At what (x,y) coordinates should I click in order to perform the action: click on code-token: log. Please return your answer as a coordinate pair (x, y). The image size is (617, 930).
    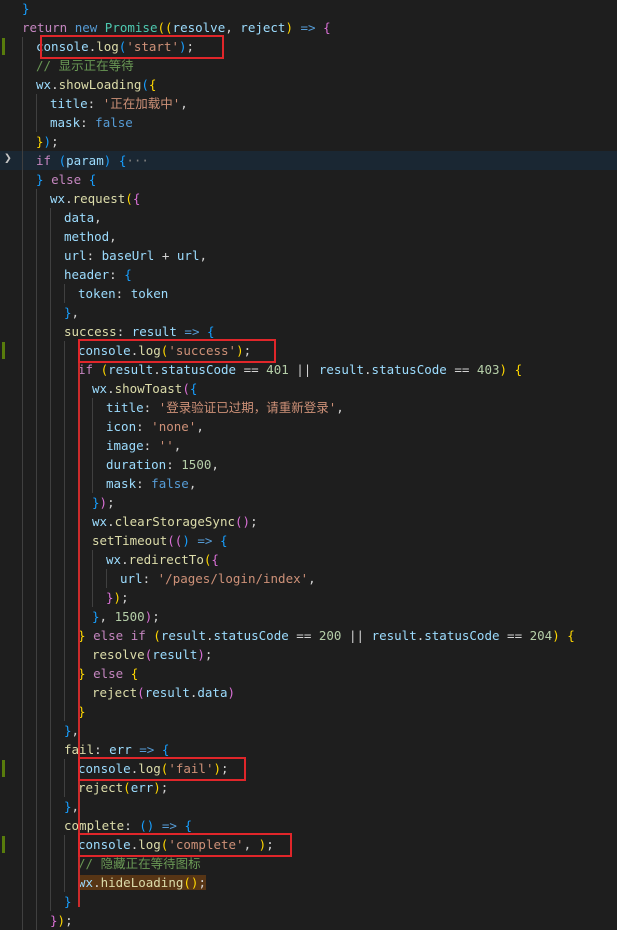
    Looking at the image, I should click on (149, 844).